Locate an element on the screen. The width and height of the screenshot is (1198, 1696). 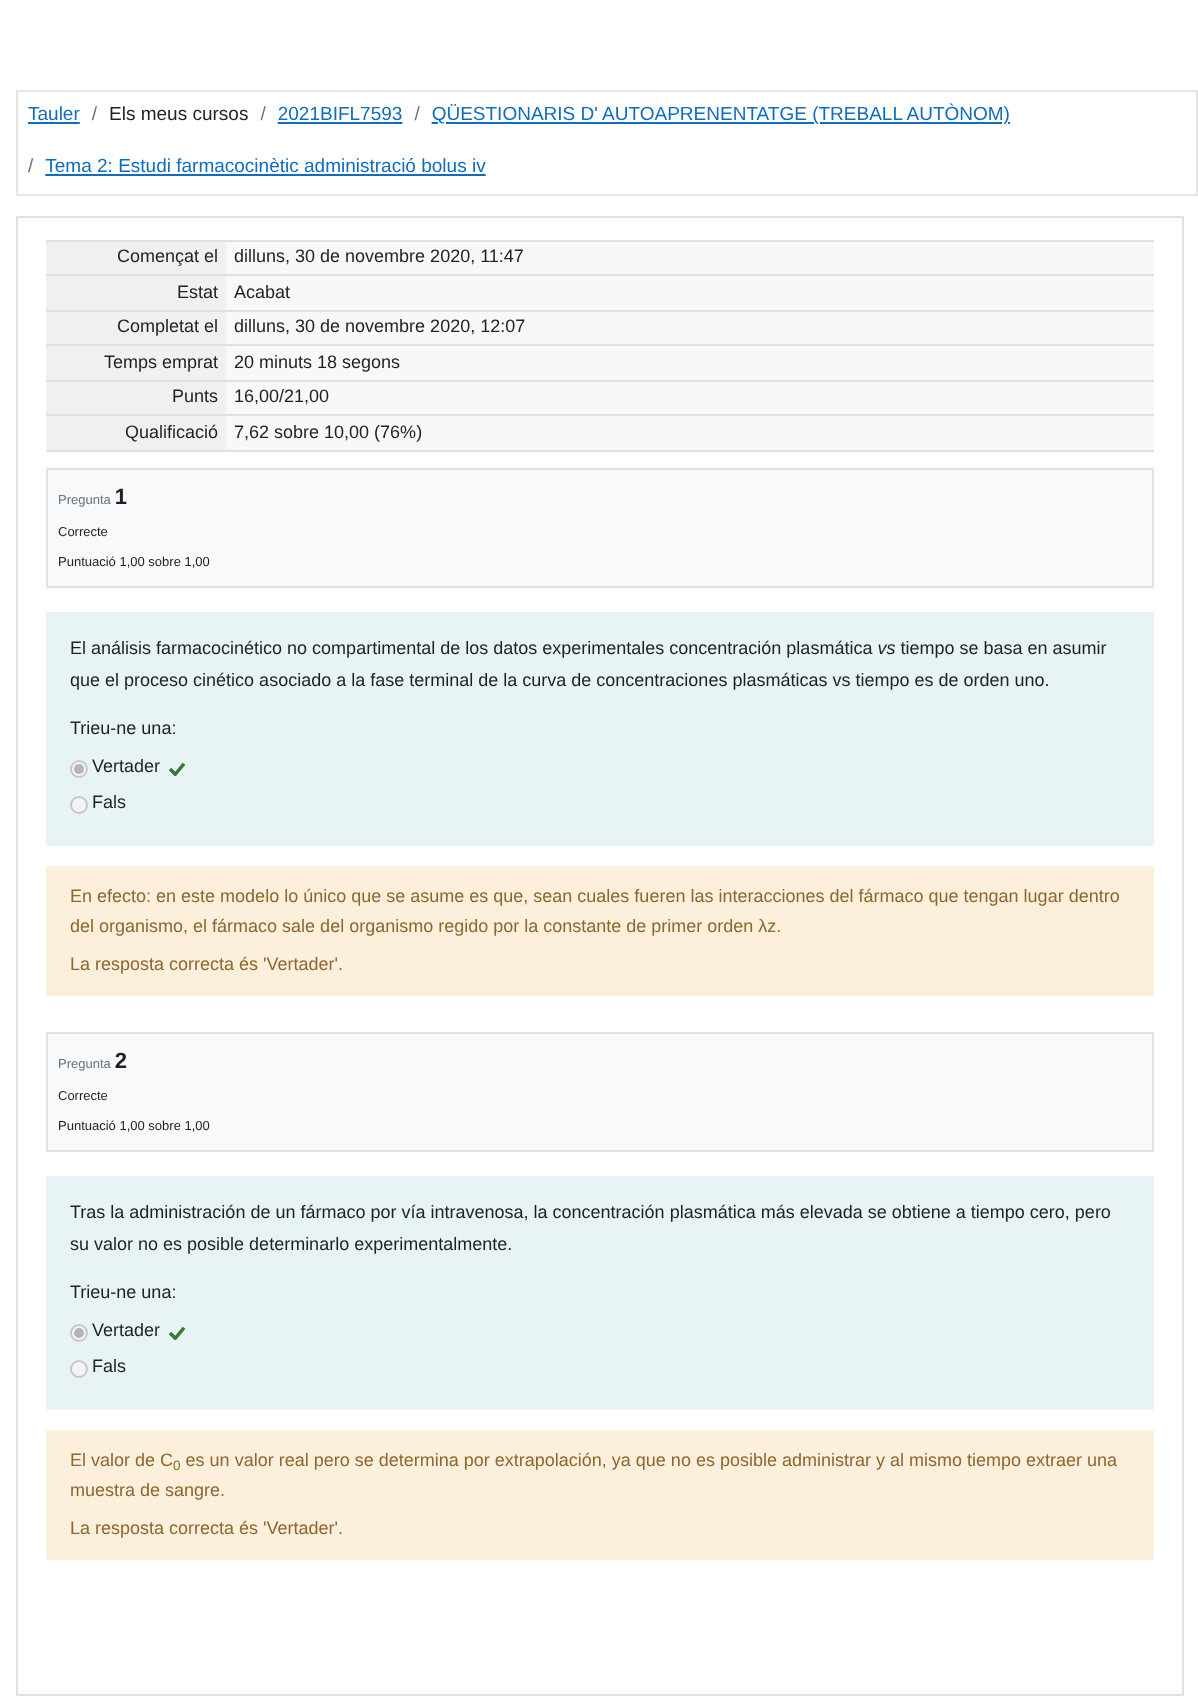
summary-value: dilluns, 30 de novembre 2020, 12:07 is located at coordinates (690, 327).